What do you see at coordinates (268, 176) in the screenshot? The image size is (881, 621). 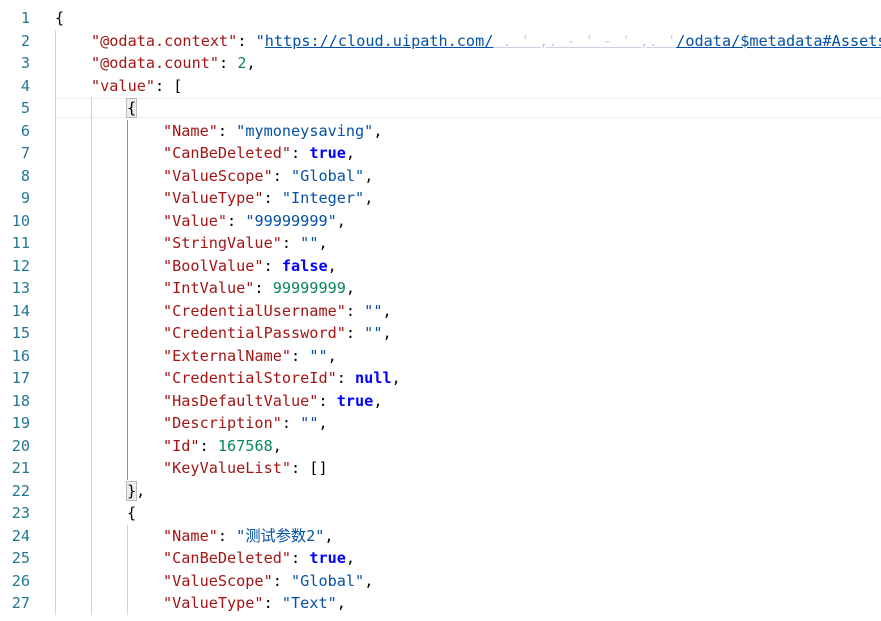 I see `code-text: "ValueScope": "Global",` at bounding box center [268, 176].